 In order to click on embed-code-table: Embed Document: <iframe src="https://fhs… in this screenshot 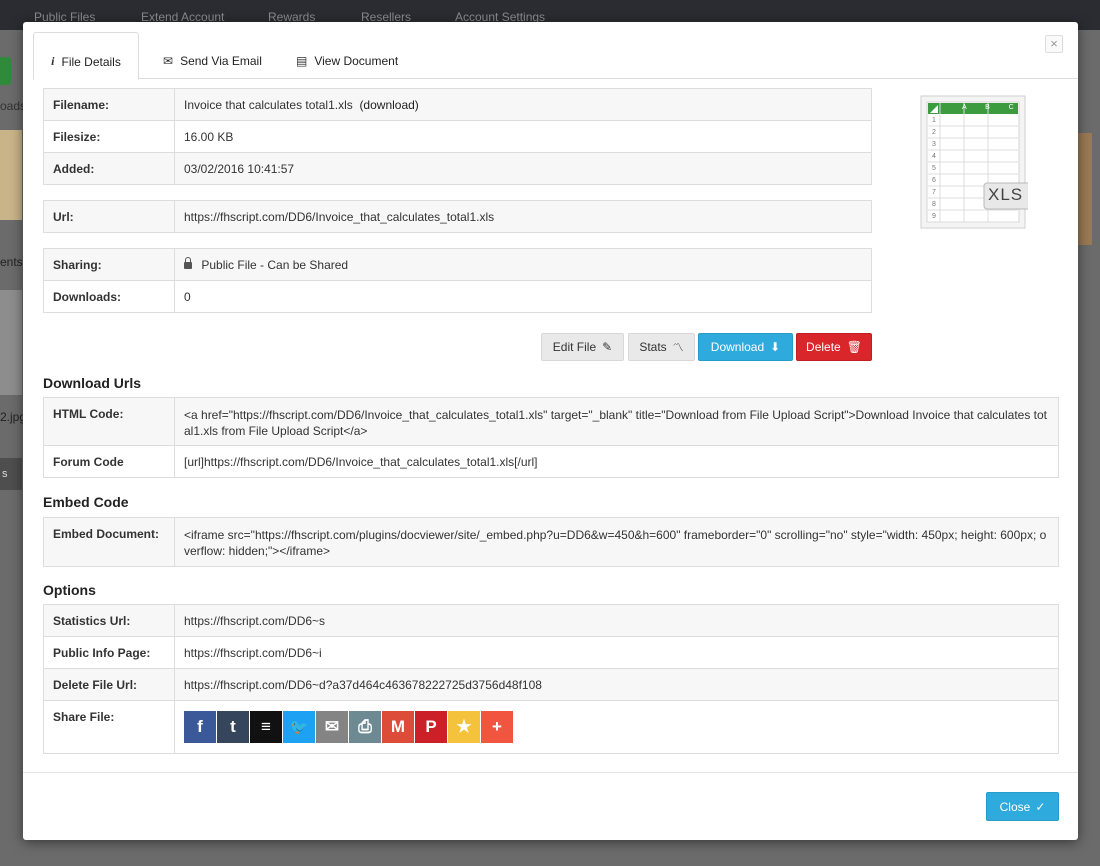, I will do `click(551, 542)`.